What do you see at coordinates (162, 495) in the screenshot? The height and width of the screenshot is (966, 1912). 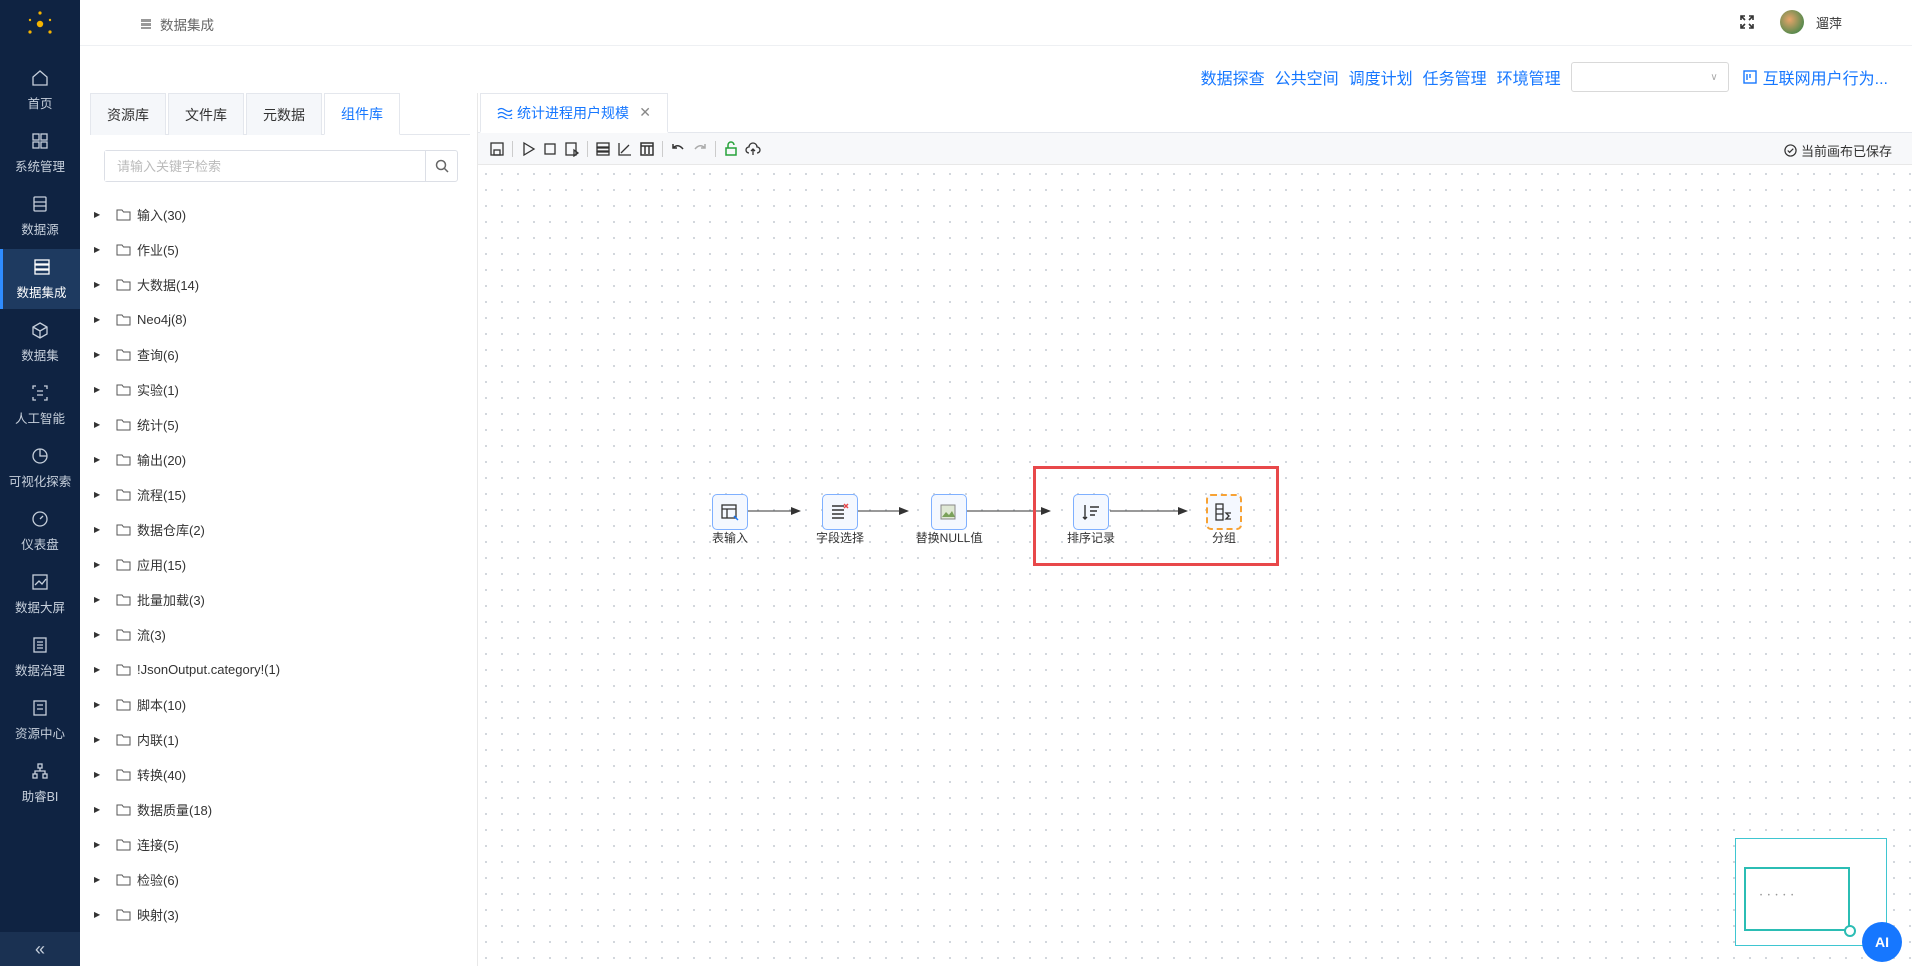 I see `tree-item-label: 流程(15)` at bounding box center [162, 495].